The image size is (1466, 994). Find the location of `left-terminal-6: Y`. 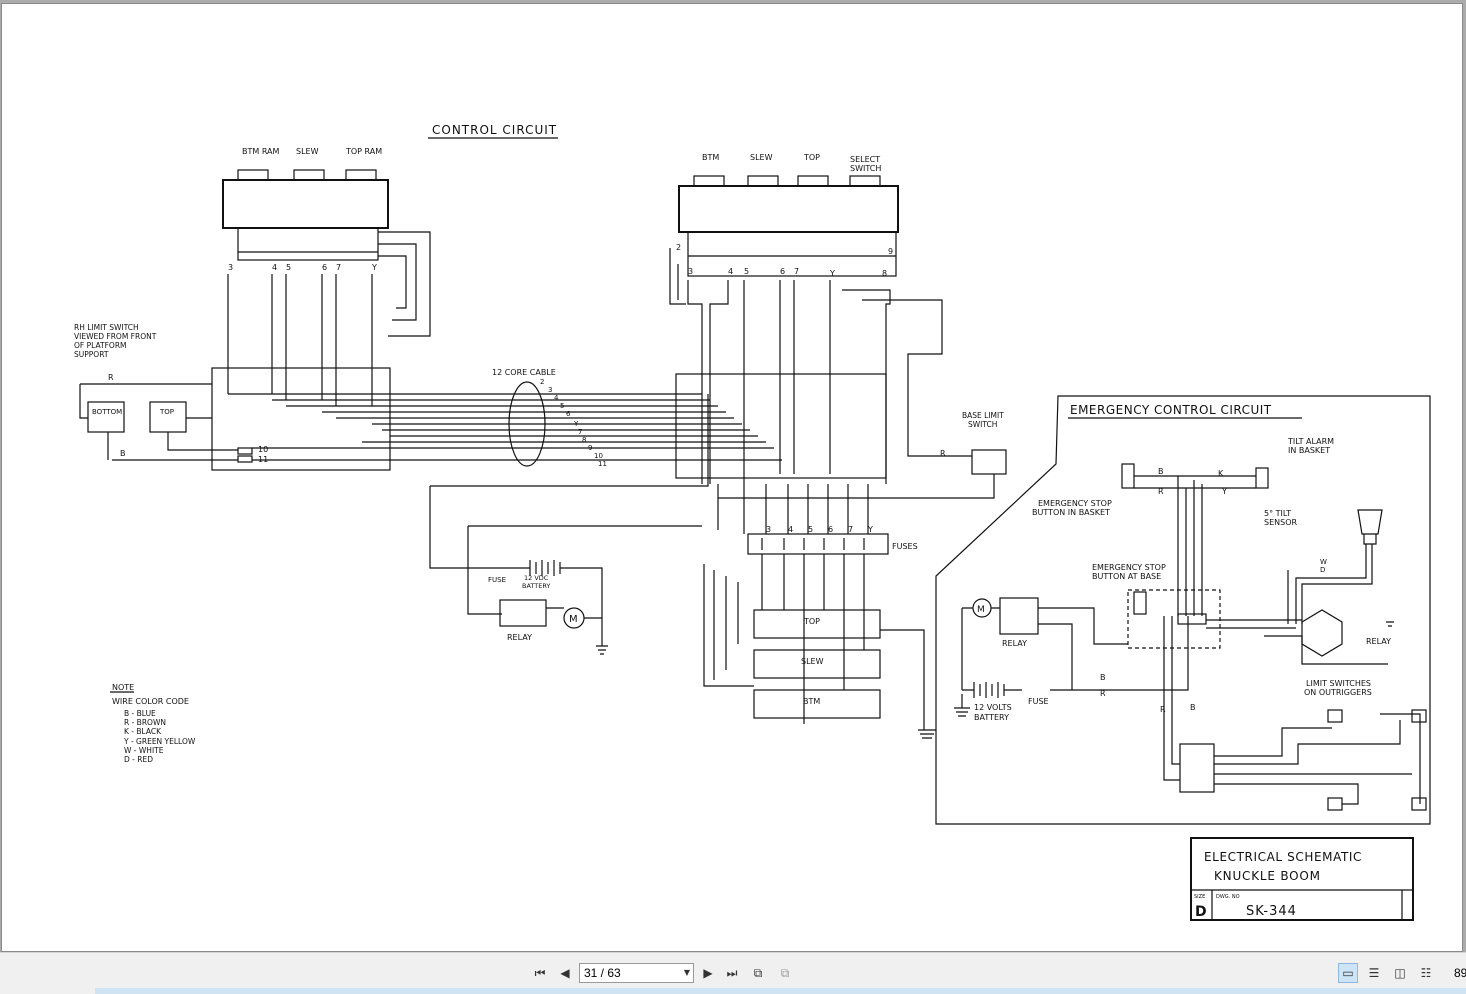

left-terminal-6: Y is located at coordinates (374, 267).